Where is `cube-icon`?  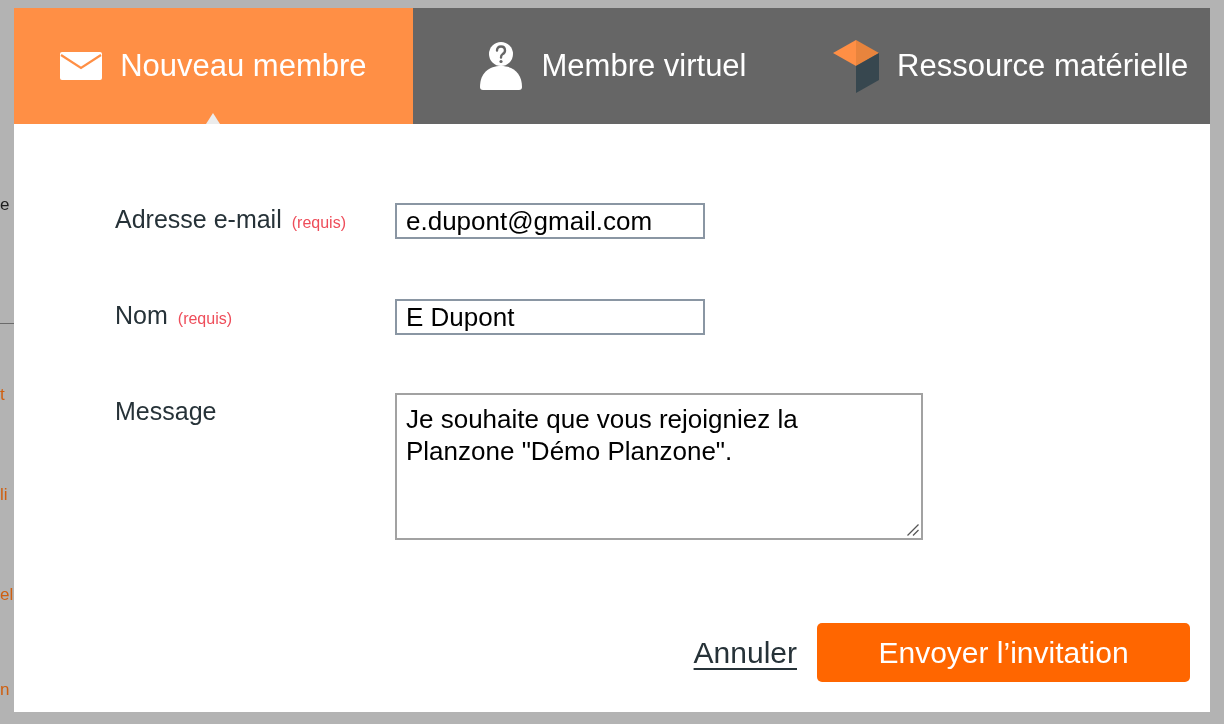 cube-icon is located at coordinates (856, 66).